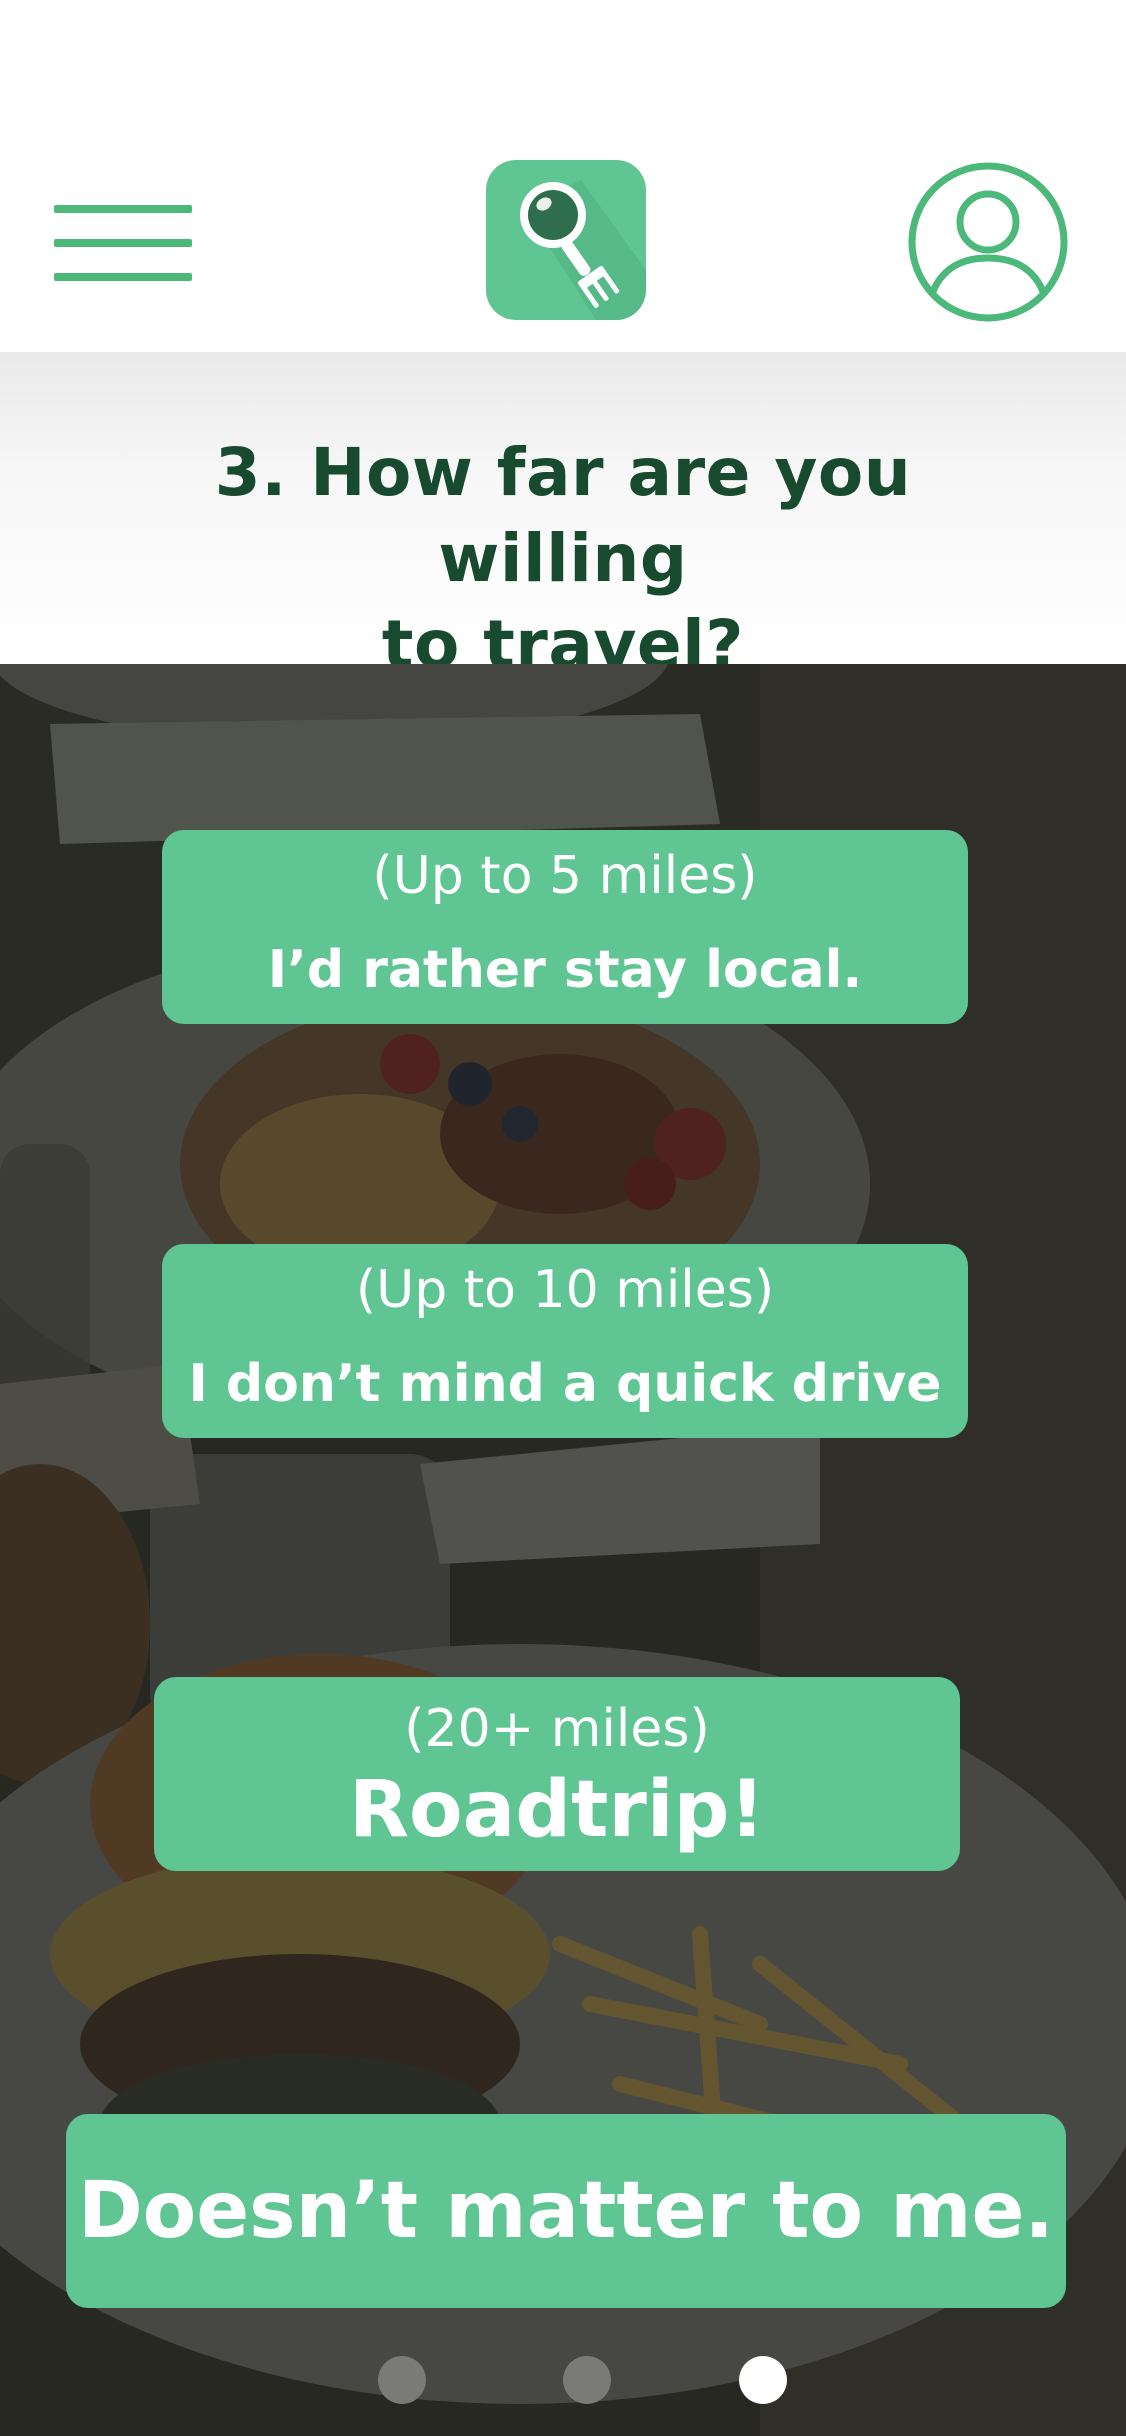 The width and height of the screenshot is (1126, 2436). What do you see at coordinates (565, 876) in the screenshot?
I see `option-range-label: (Up to 5 miles)` at bounding box center [565, 876].